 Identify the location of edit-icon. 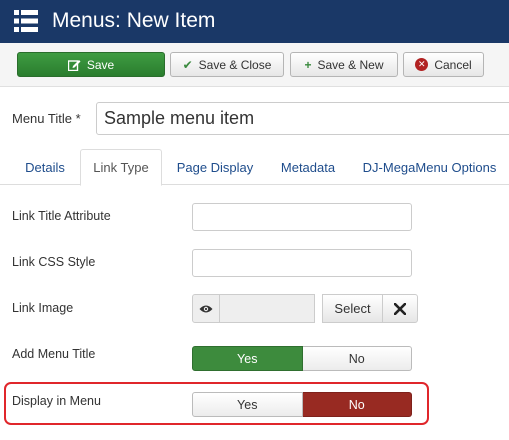
(74, 65).